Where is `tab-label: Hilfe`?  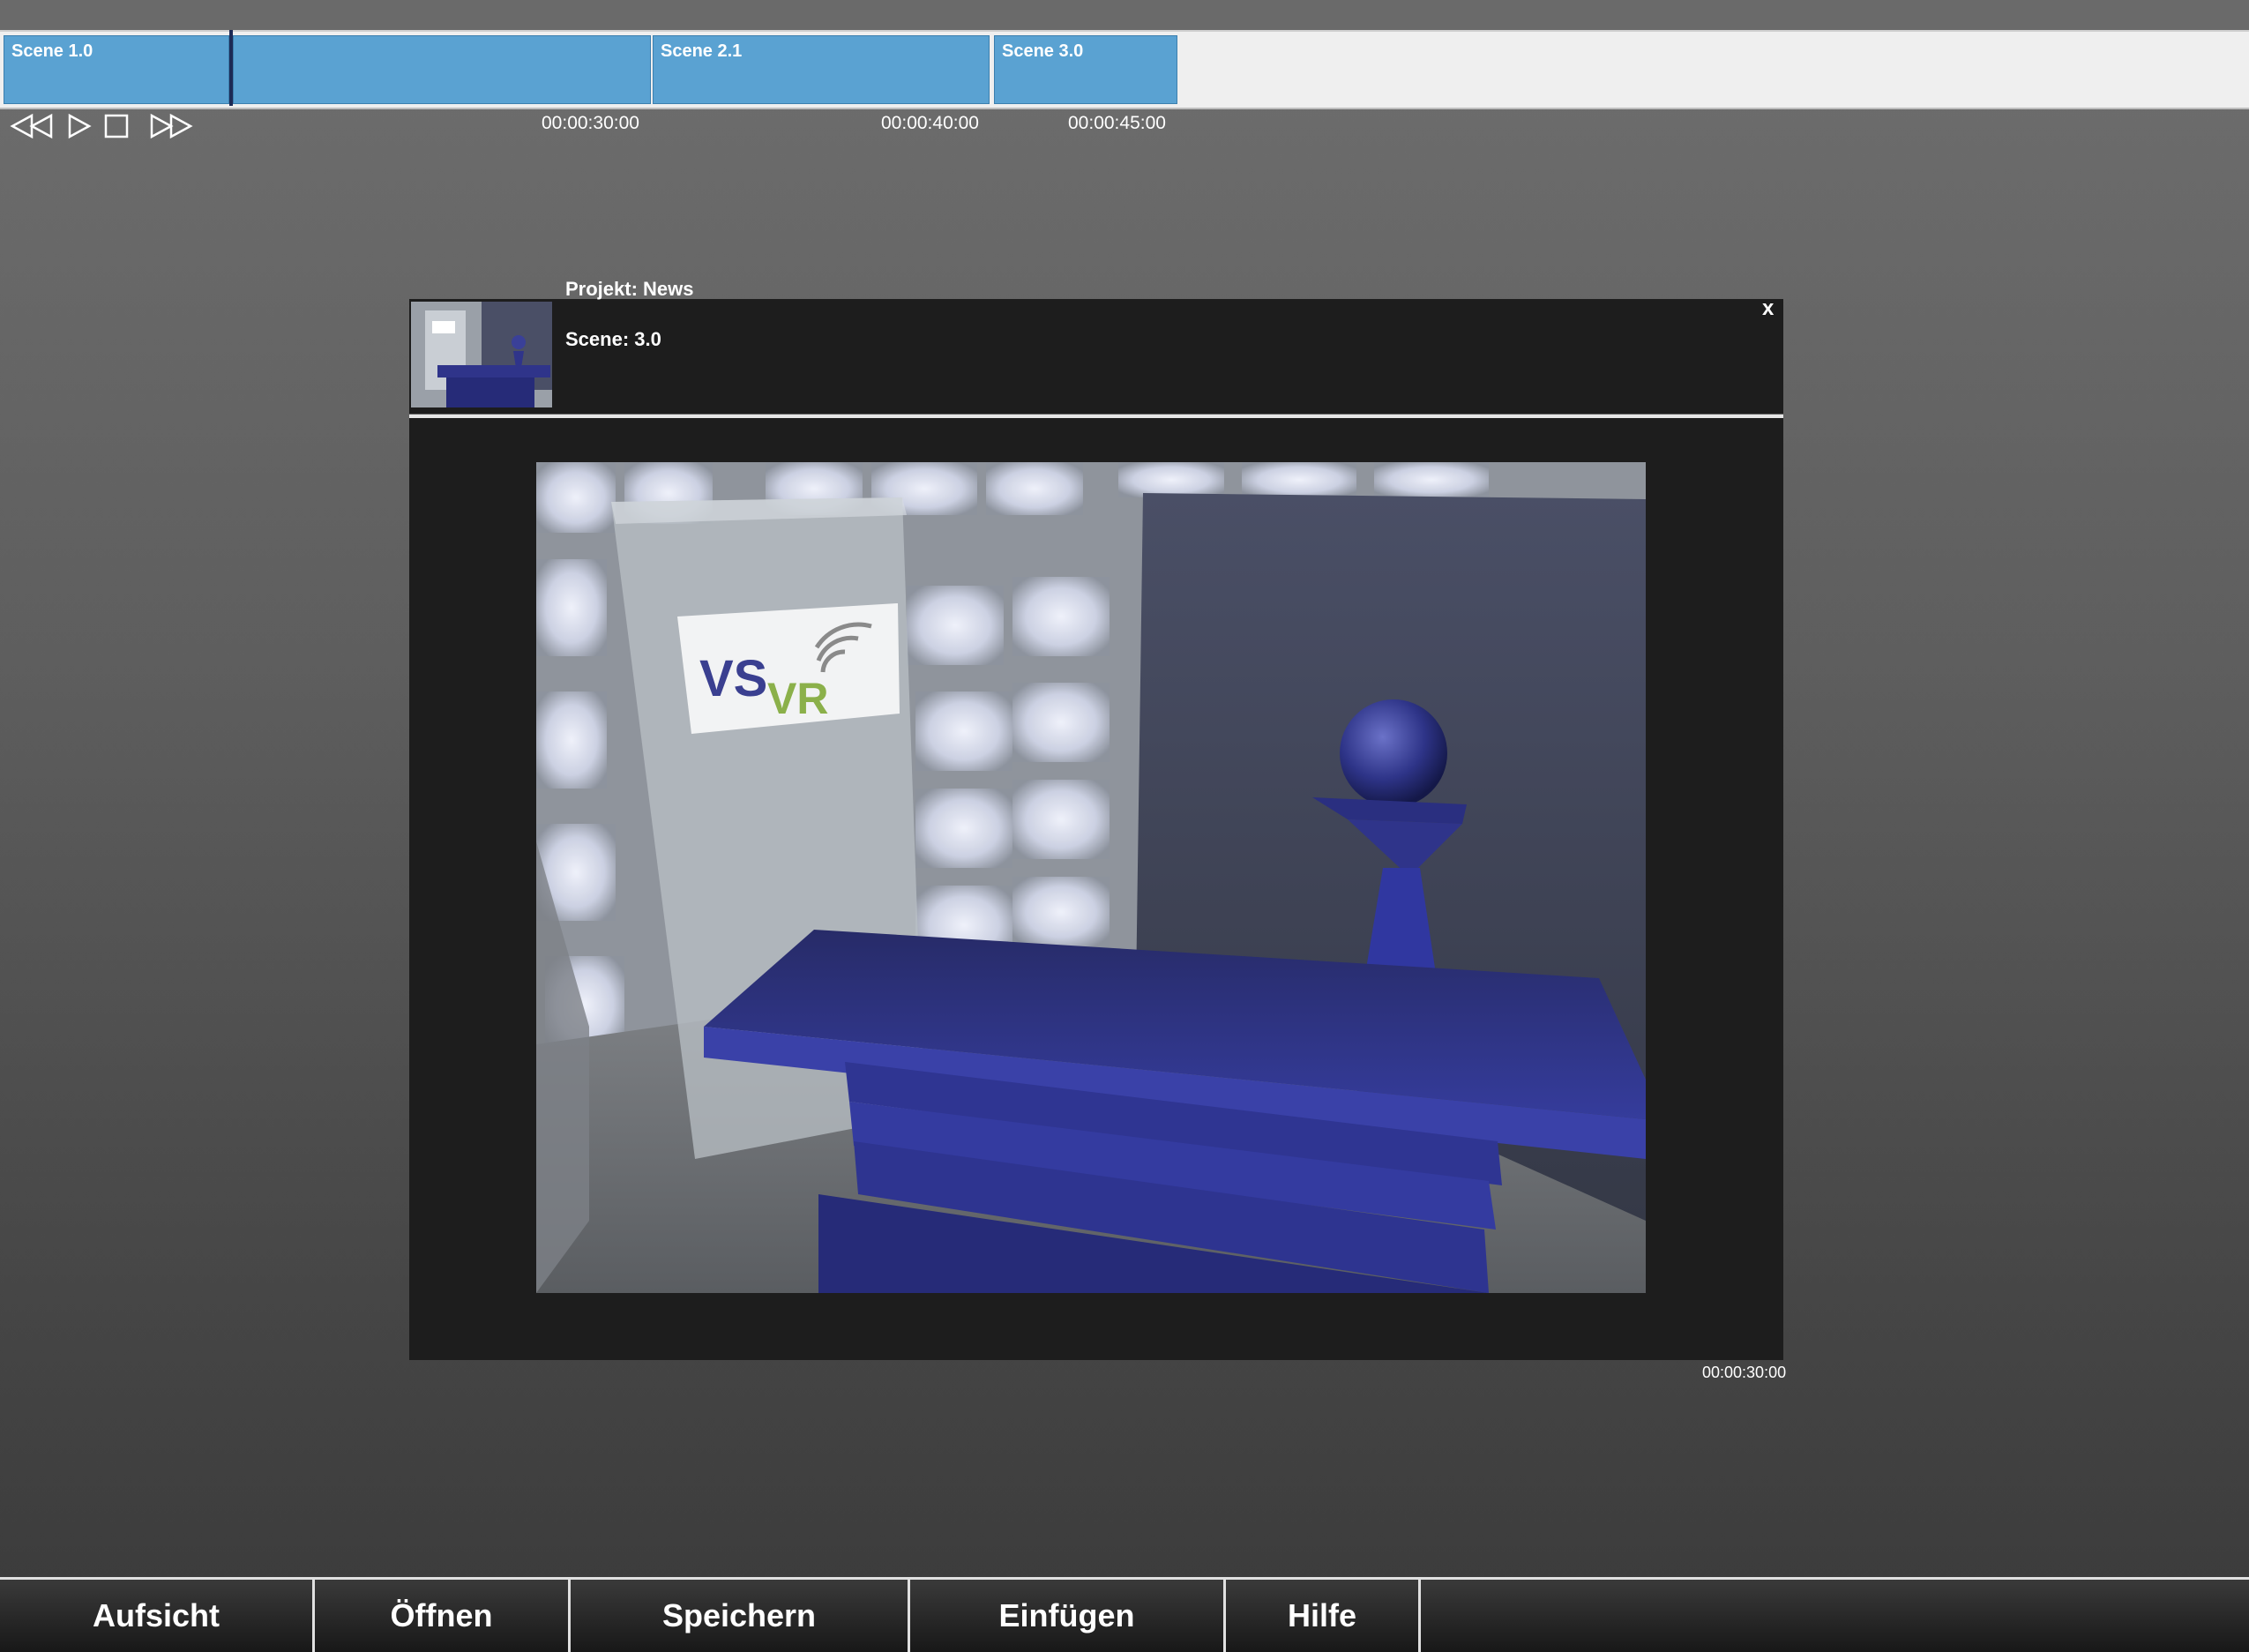 tab-label: Hilfe is located at coordinates (1321, 1615).